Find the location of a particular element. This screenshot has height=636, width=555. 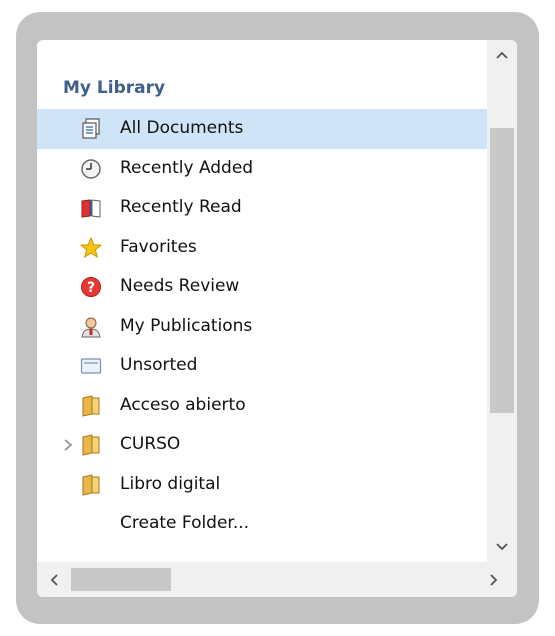

all-documents-icon is located at coordinates (91, 129).